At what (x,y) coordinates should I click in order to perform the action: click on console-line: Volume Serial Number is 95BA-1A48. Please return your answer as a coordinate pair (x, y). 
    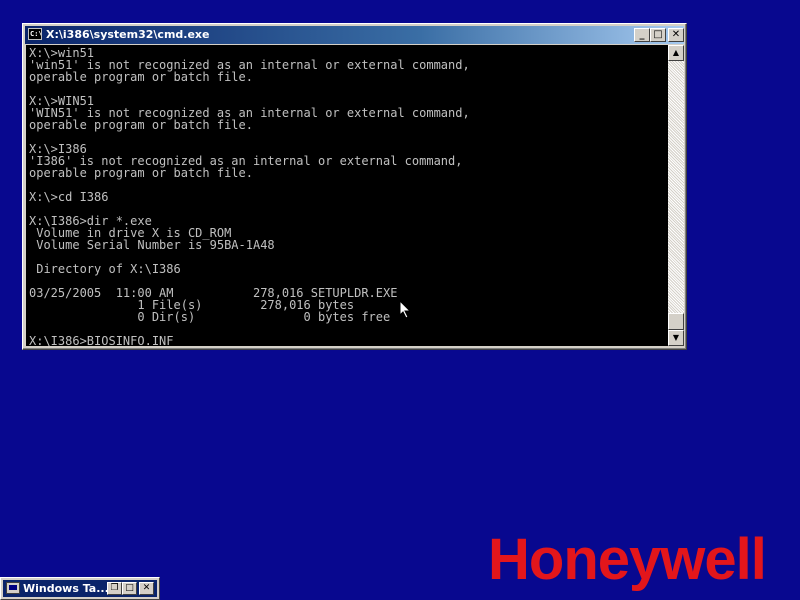
    Looking at the image, I should click on (152, 245).